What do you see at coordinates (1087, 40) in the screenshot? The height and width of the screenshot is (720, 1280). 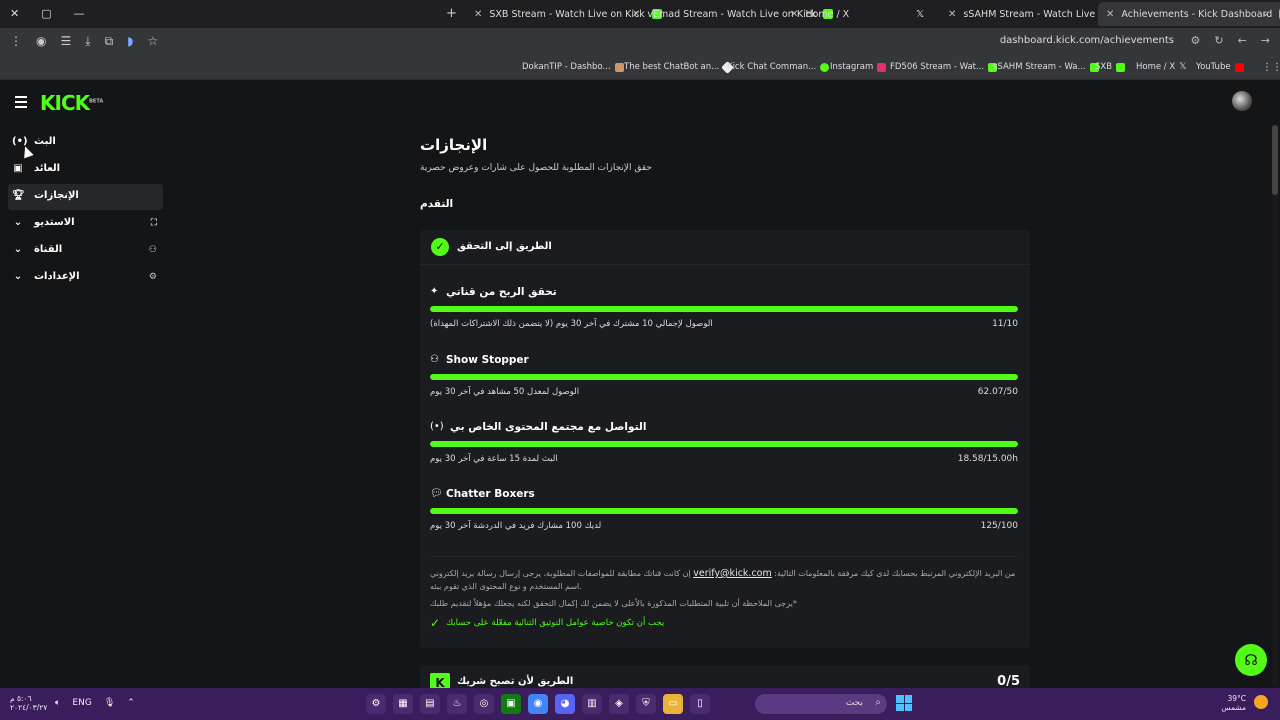 I see `url-field: dashboard.kick.com/achievements` at bounding box center [1087, 40].